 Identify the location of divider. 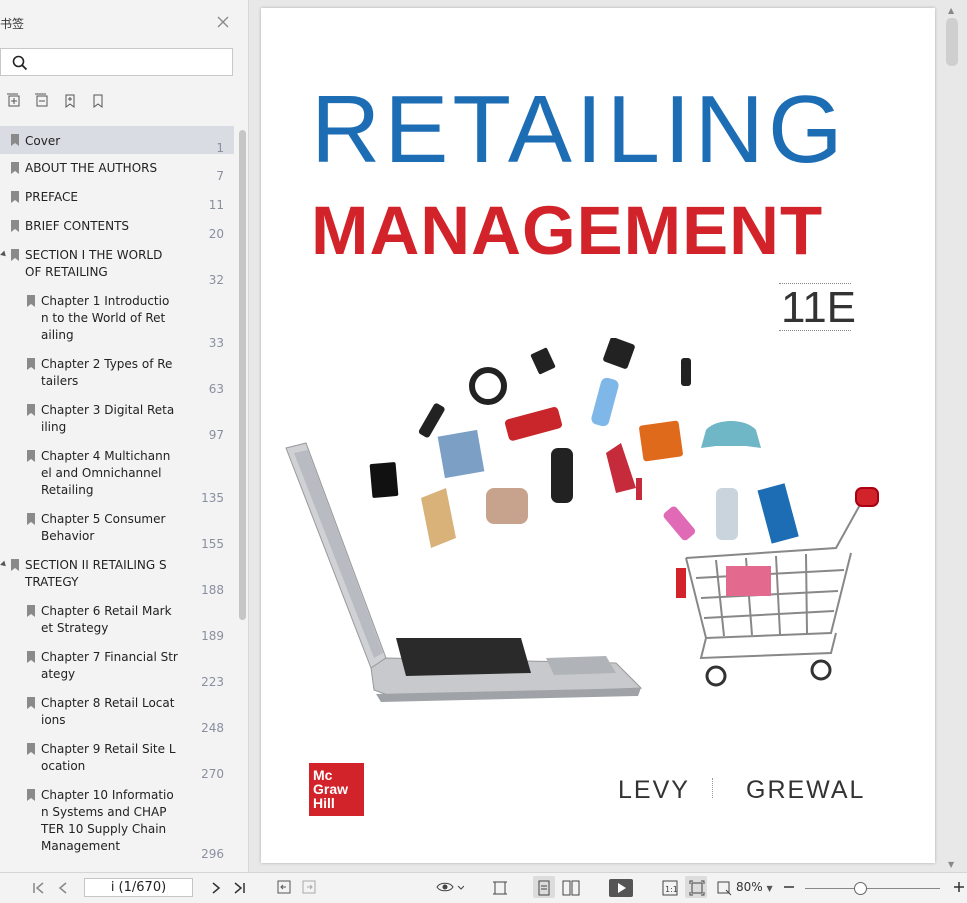
(815, 330).